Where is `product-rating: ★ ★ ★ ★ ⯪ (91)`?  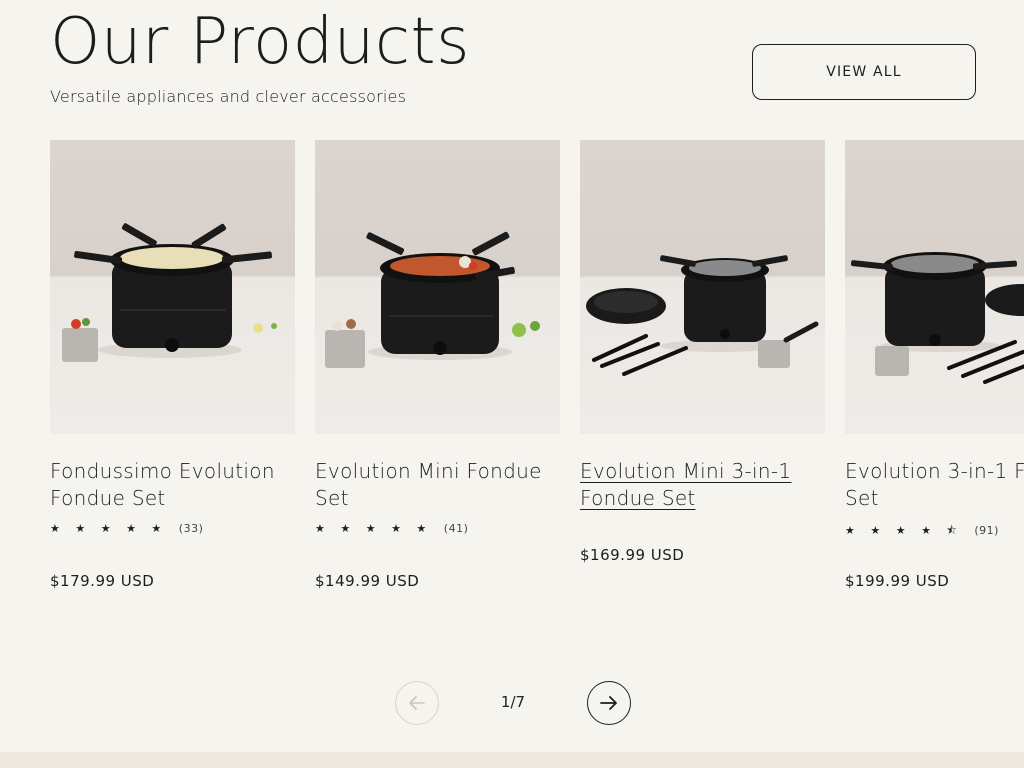
product-rating: ★ ★ ★ ★ ⯪ (91) is located at coordinates (934, 530).